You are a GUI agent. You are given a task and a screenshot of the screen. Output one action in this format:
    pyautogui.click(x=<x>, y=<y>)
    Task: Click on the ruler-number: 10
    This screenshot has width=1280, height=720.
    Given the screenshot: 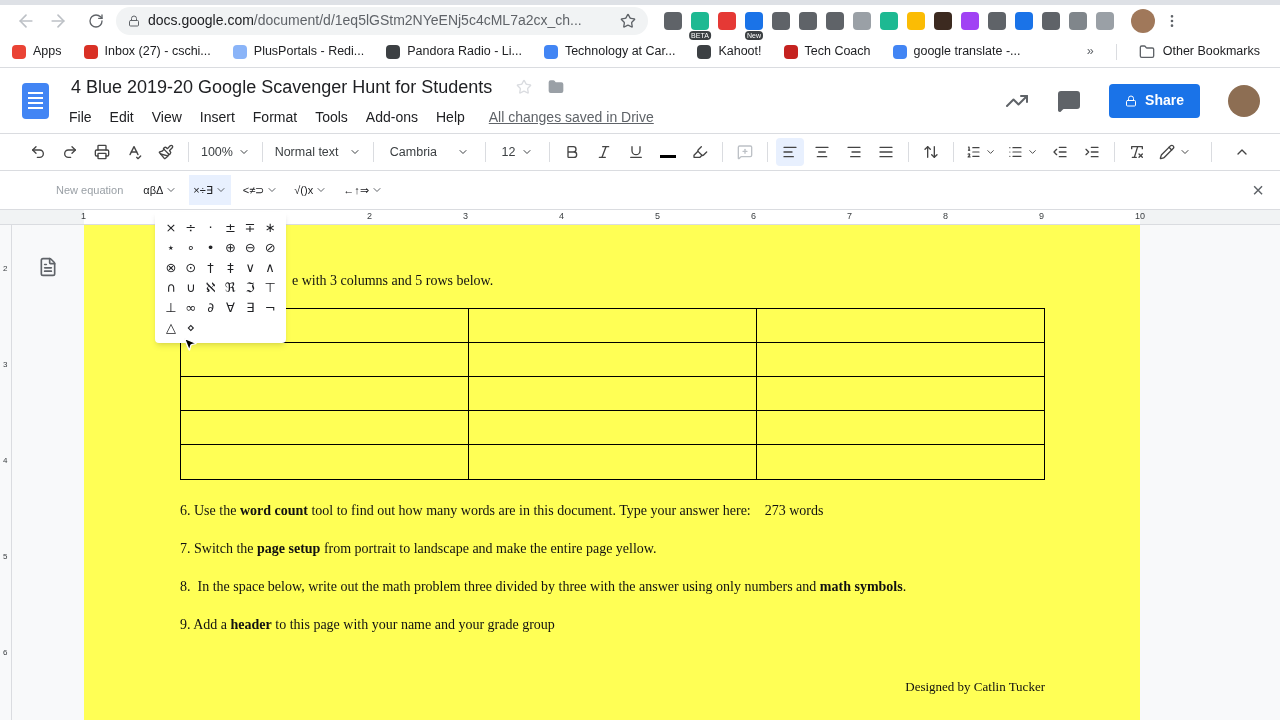 What is the action you would take?
    pyautogui.click(x=1140, y=216)
    